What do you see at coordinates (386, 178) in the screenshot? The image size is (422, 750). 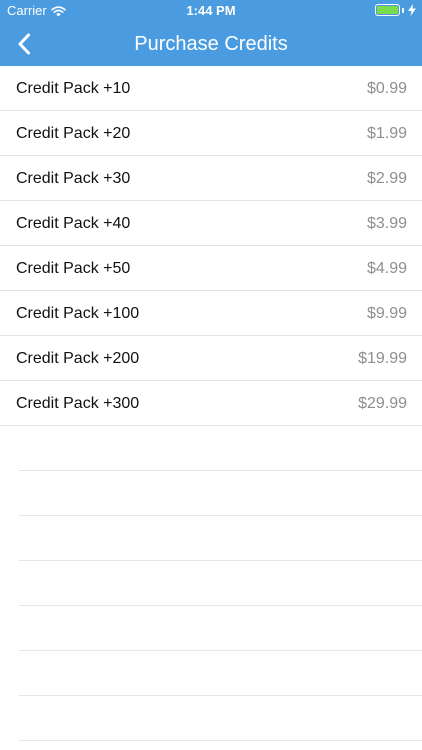 I see `credit-pack-price: $2.99` at bounding box center [386, 178].